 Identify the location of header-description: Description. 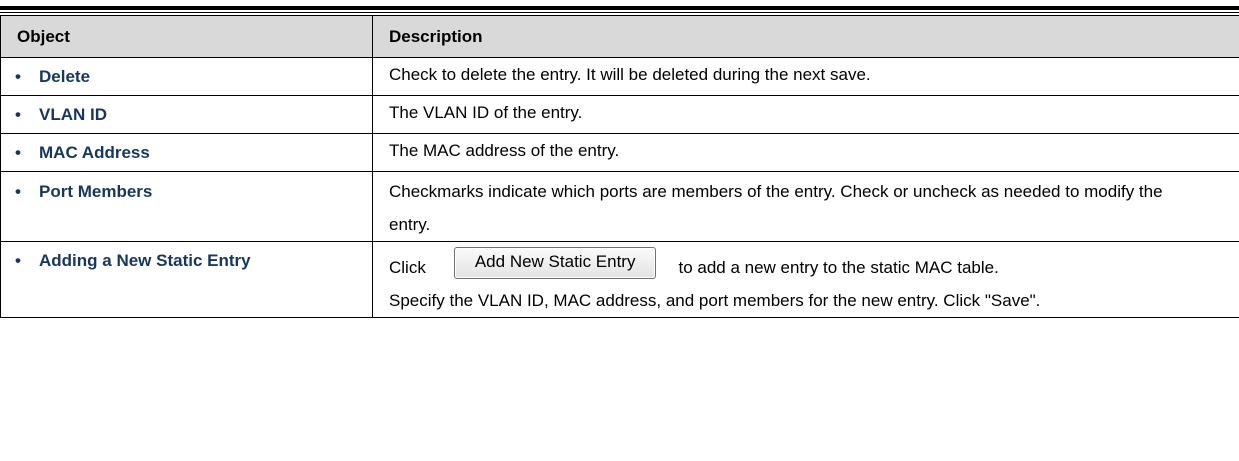
(805, 36).